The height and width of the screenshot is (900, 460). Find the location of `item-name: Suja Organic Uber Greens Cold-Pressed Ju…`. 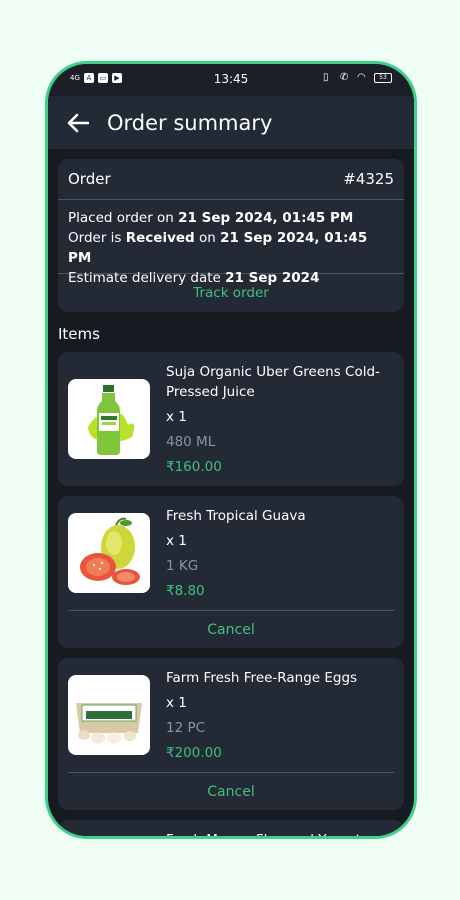

item-name: Suja Organic Uber Greens Cold-Pressed Ju… is located at coordinates (273, 382).